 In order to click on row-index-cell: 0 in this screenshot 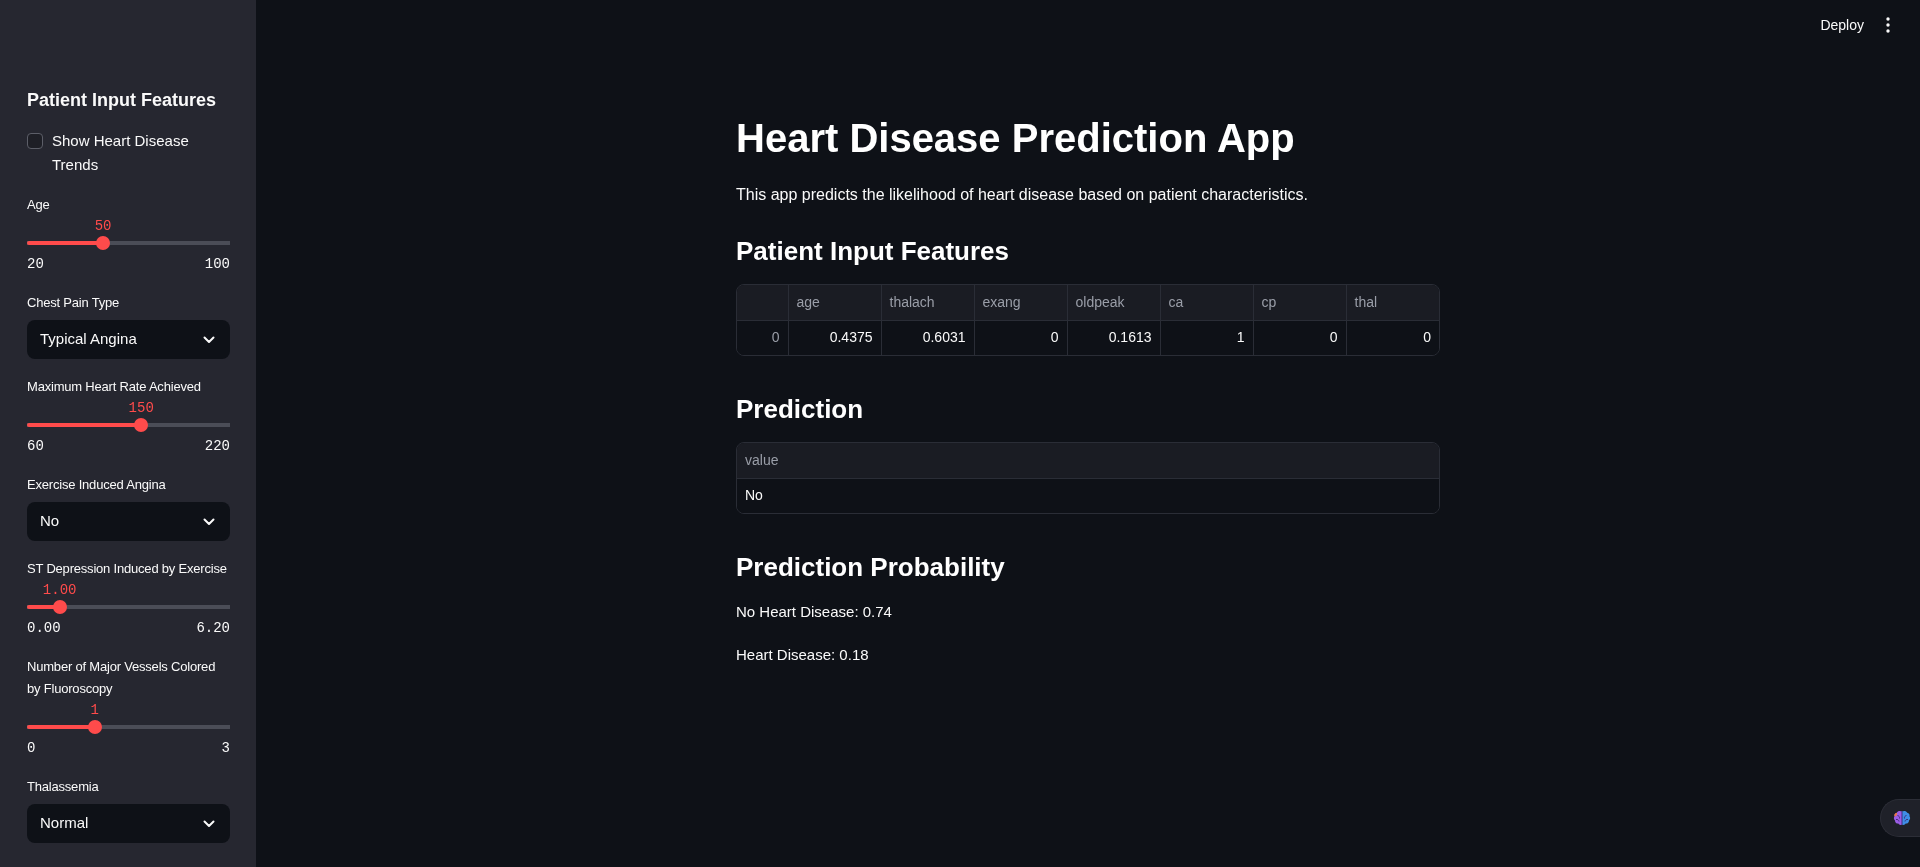, I will do `click(762, 337)`.